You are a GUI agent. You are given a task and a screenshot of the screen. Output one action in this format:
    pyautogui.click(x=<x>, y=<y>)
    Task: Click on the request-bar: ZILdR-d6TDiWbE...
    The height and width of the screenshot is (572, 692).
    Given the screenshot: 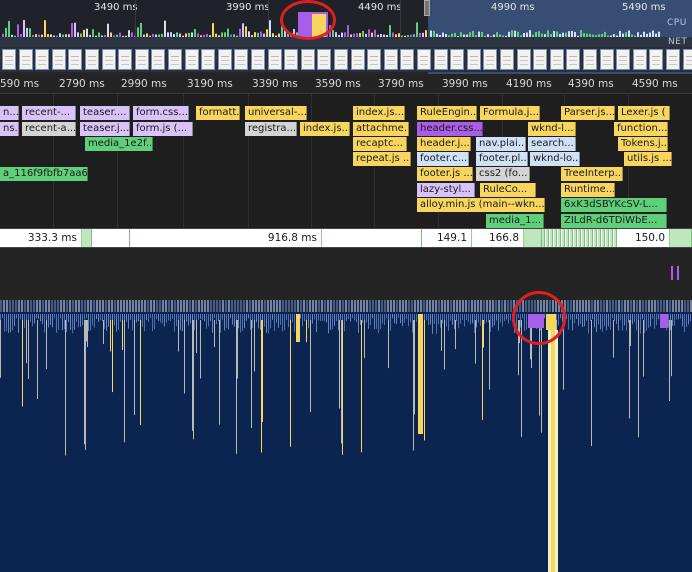 What is the action you would take?
    pyautogui.click(x=614, y=221)
    